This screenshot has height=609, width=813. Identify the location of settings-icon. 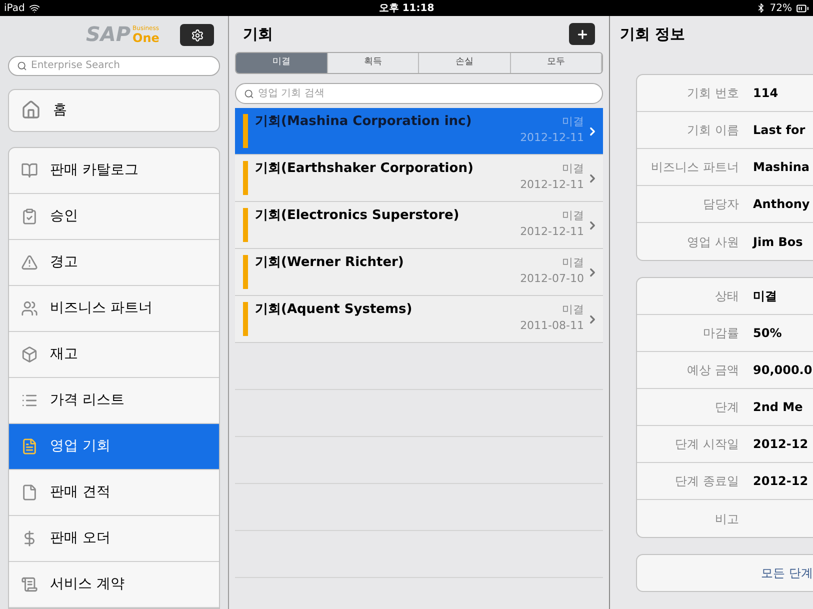
(197, 35).